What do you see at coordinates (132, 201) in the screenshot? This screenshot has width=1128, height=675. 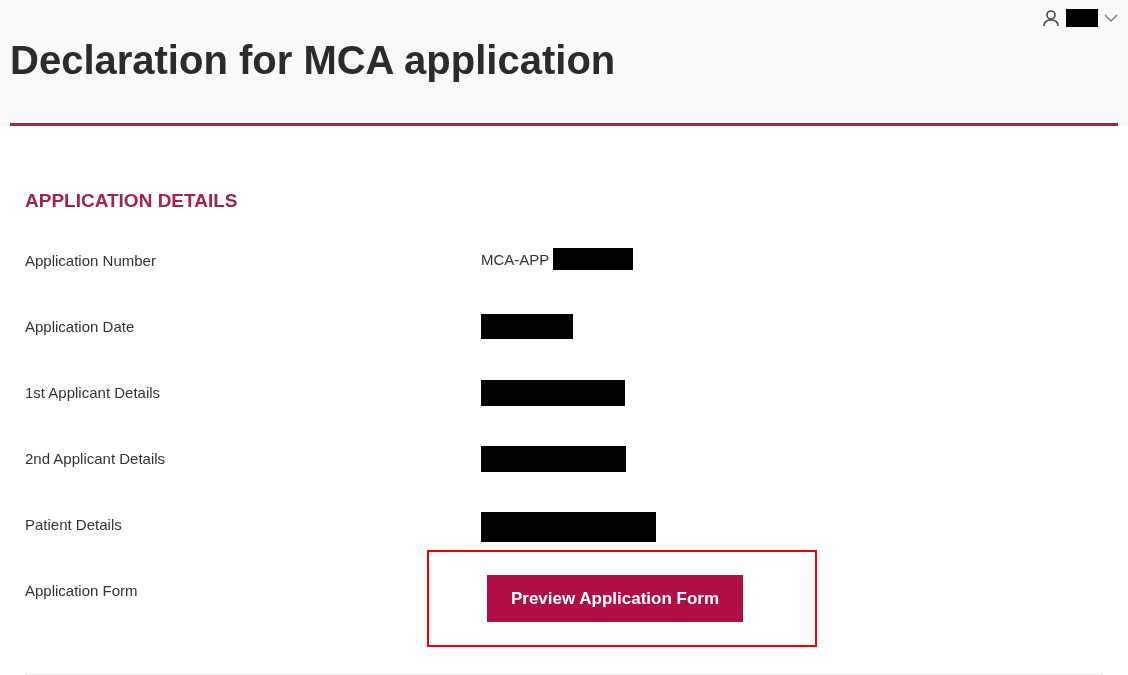 I see `section-heading: APPLICATION DETAILS` at bounding box center [132, 201].